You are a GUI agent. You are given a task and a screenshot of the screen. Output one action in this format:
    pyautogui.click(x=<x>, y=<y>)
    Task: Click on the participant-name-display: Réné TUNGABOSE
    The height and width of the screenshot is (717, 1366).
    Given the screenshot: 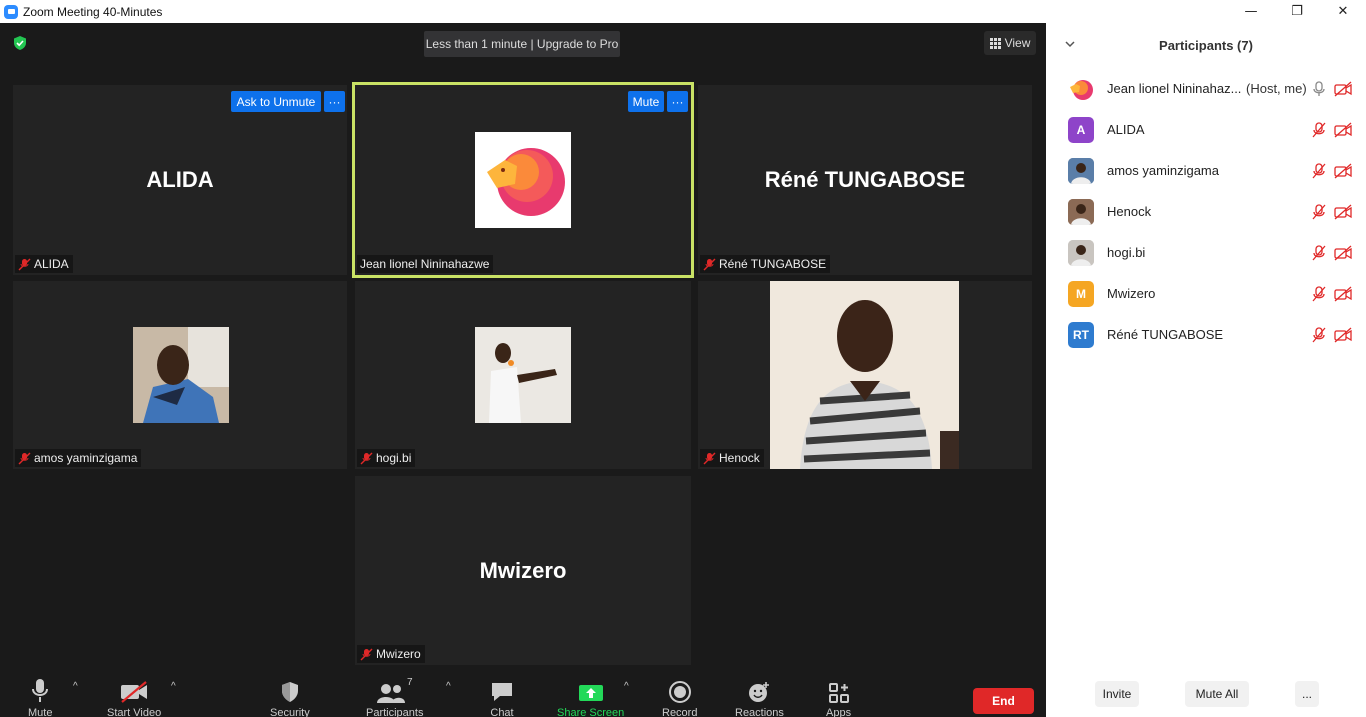 What is the action you would take?
    pyautogui.click(x=865, y=179)
    